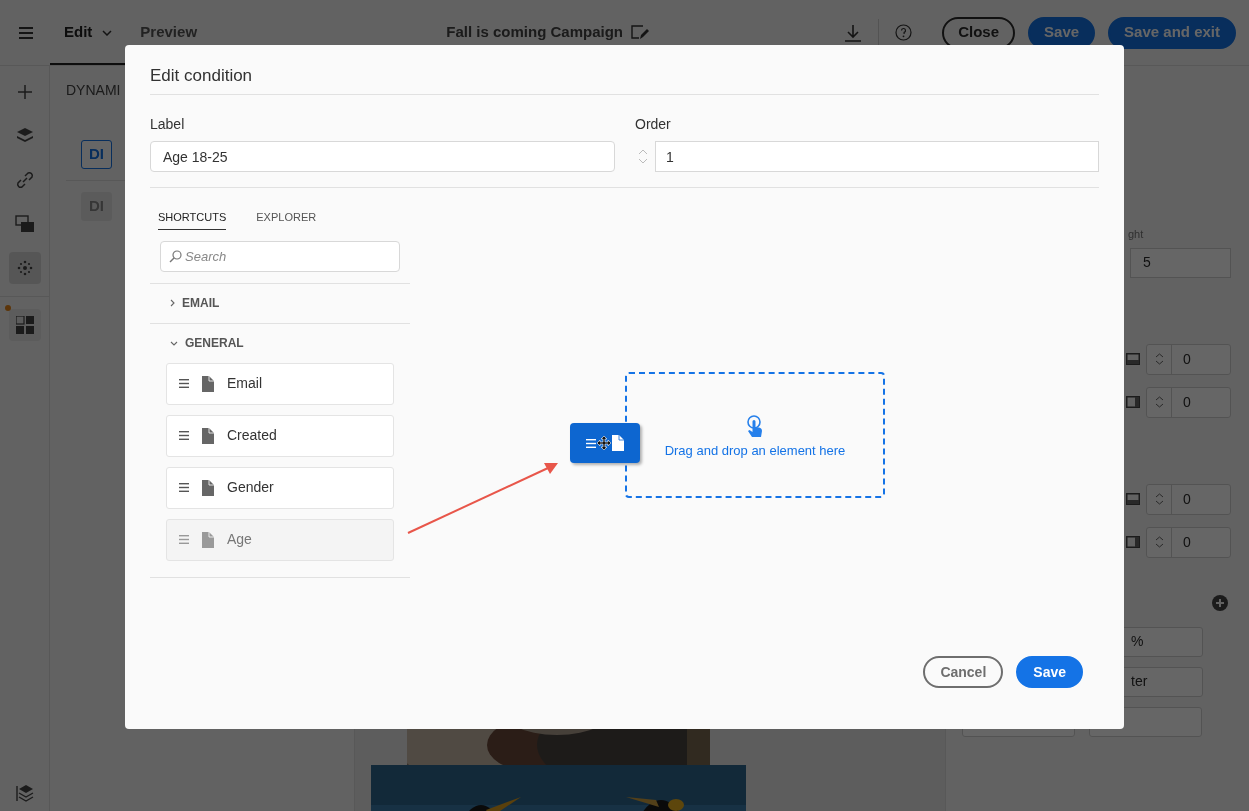  Describe the element at coordinates (24, 224) in the screenshot. I see `images-icon` at that location.